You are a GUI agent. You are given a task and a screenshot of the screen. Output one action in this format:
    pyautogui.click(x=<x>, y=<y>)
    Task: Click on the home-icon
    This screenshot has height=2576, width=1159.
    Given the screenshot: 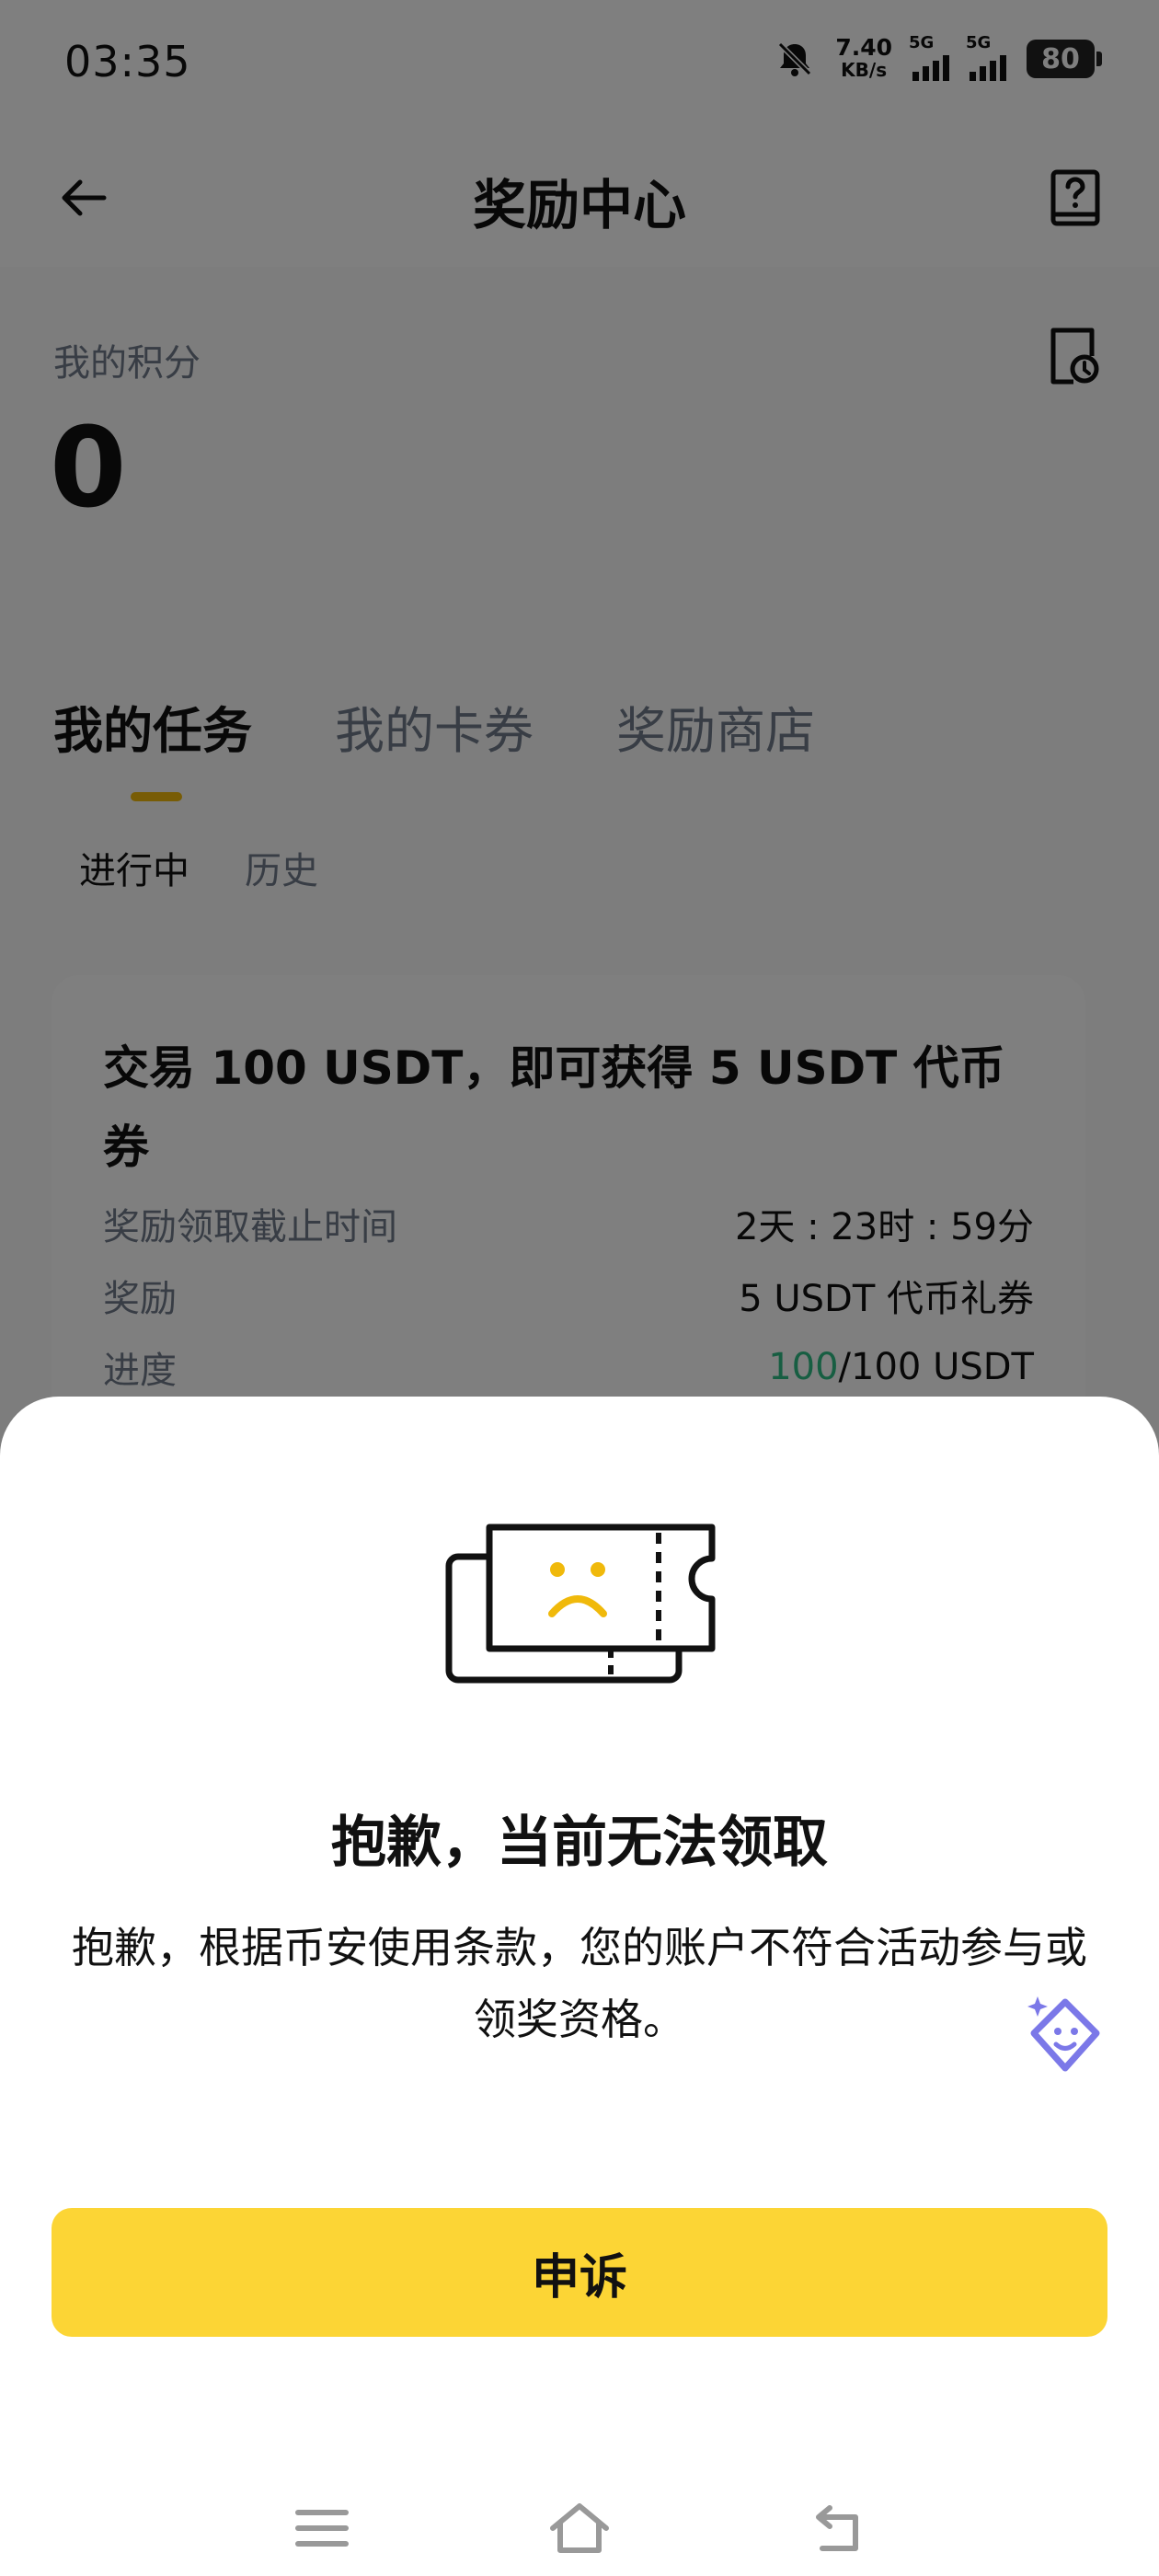 What is the action you would take?
    pyautogui.click(x=579, y=2528)
    